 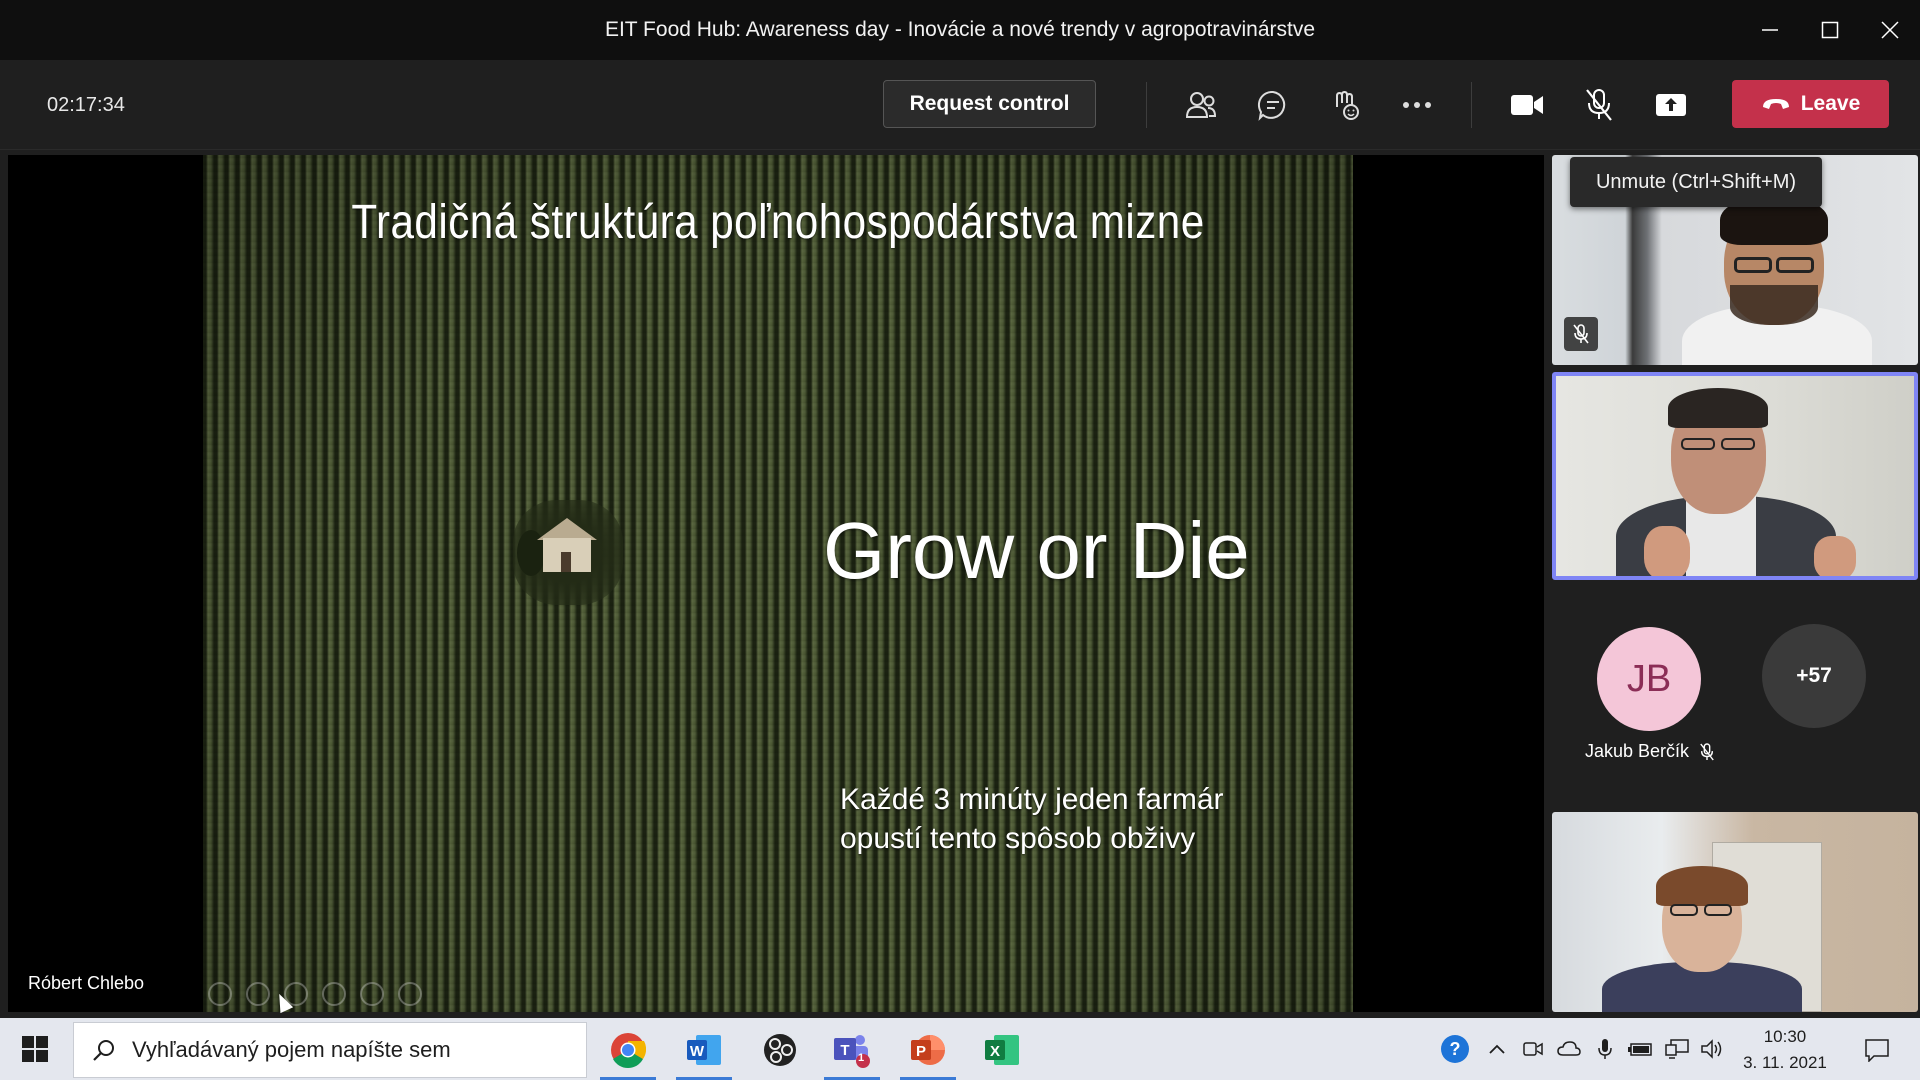 What do you see at coordinates (315, 994) in the screenshot?
I see `slide-controls` at bounding box center [315, 994].